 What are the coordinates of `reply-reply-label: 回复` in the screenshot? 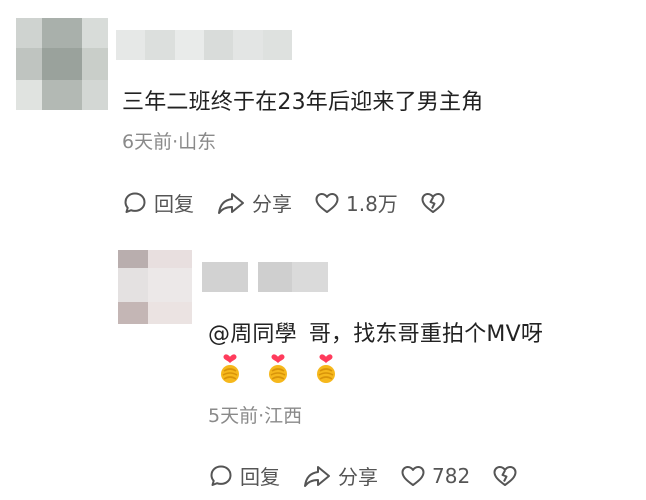 It's located at (260, 477).